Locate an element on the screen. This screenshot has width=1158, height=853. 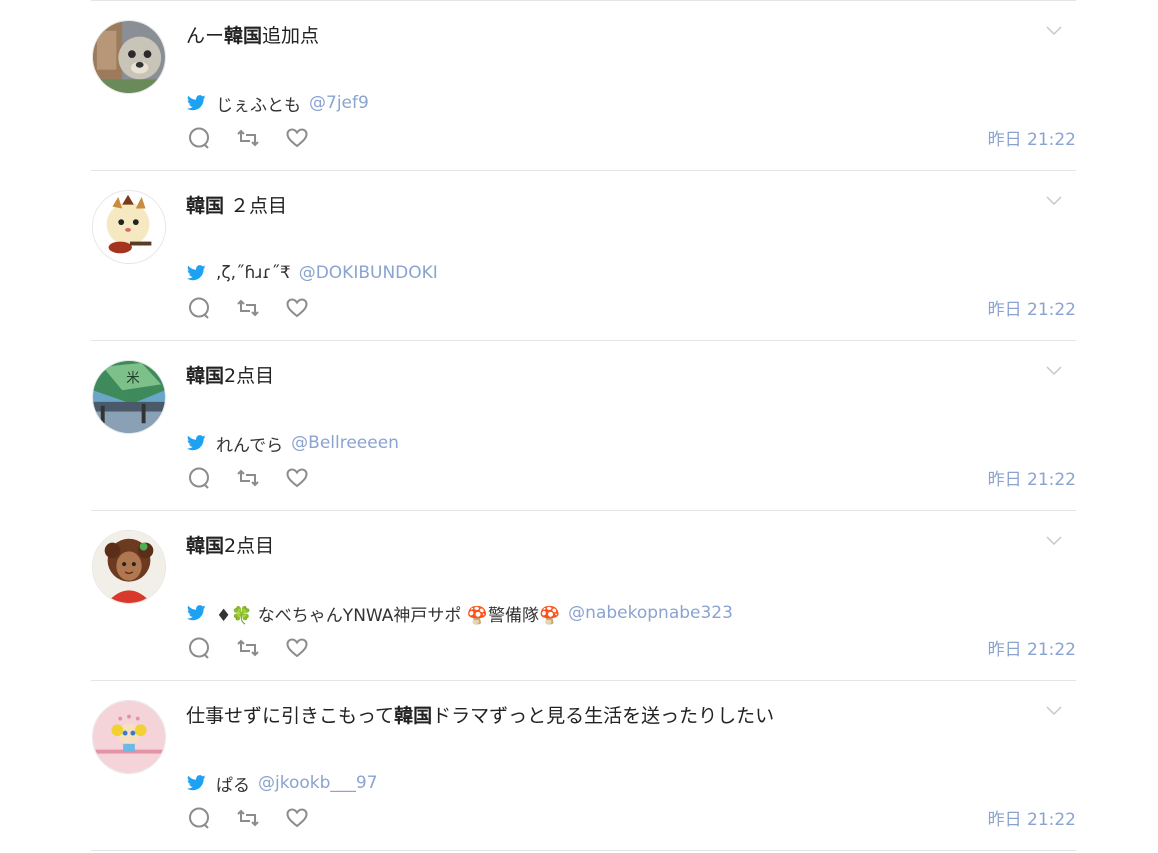
tweet-author: じぇふとも @7jef9 is located at coordinates (277, 103).